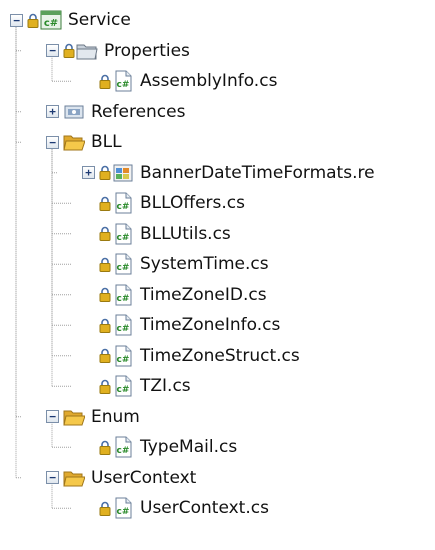 This screenshot has width=435, height=550. I want to click on tree-node-label: TZI.cs, so click(165, 386).